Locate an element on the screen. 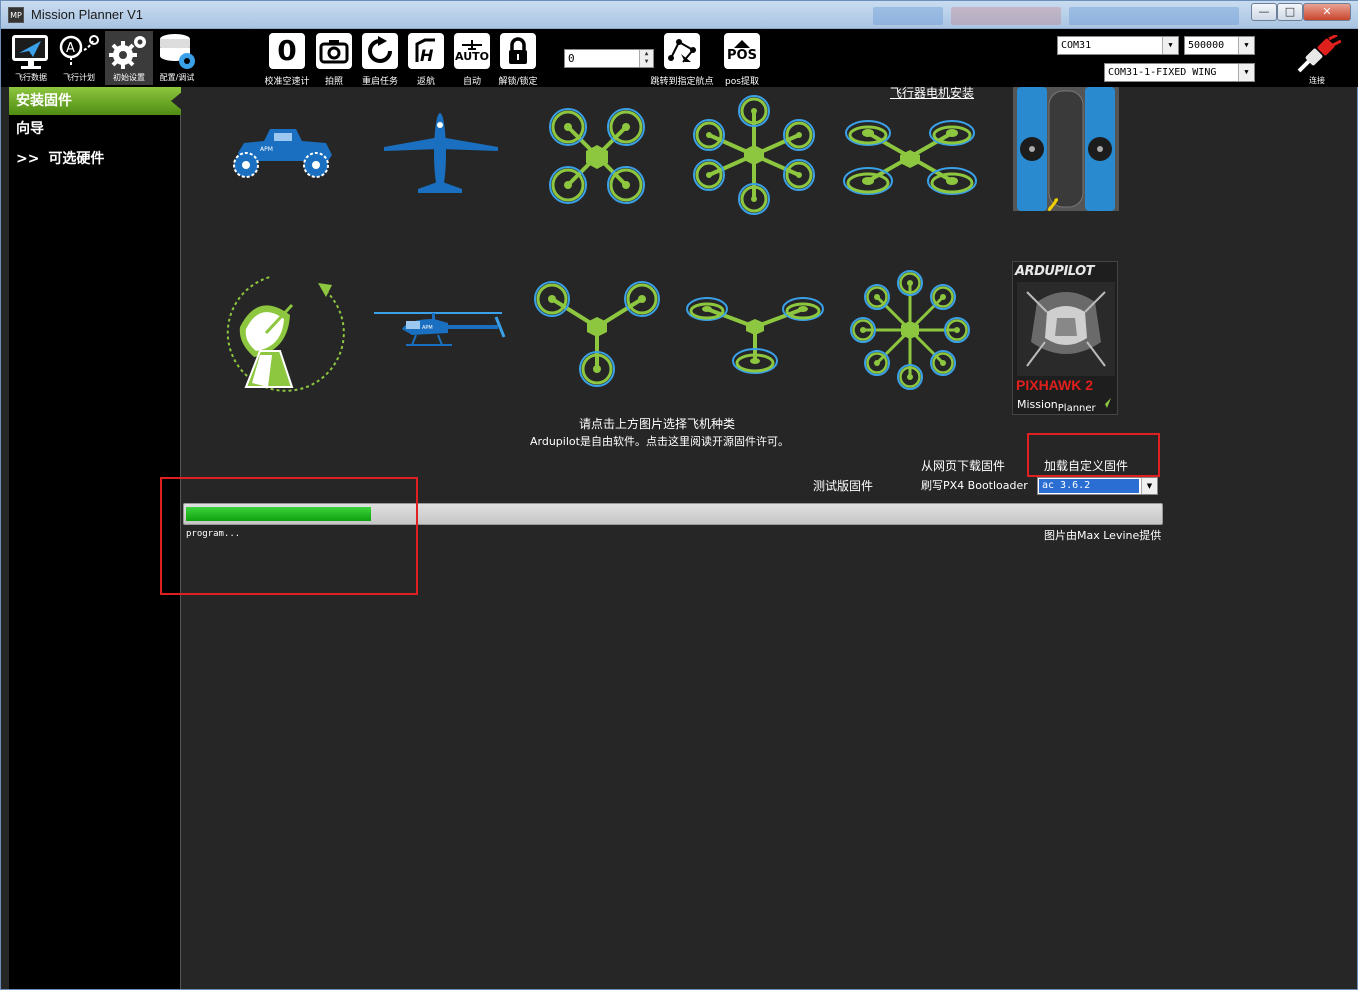  config-tuning-icon is located at coordinates (177, 51).